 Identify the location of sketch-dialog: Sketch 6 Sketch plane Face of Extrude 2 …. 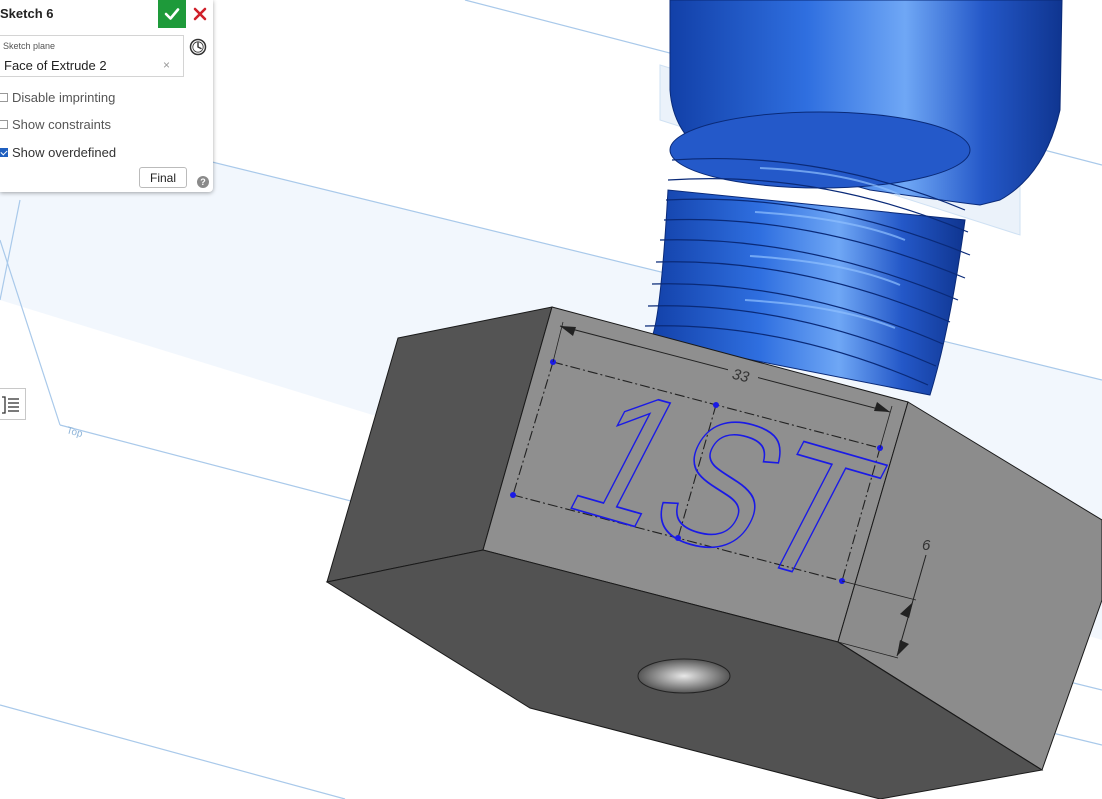
(106, 96).